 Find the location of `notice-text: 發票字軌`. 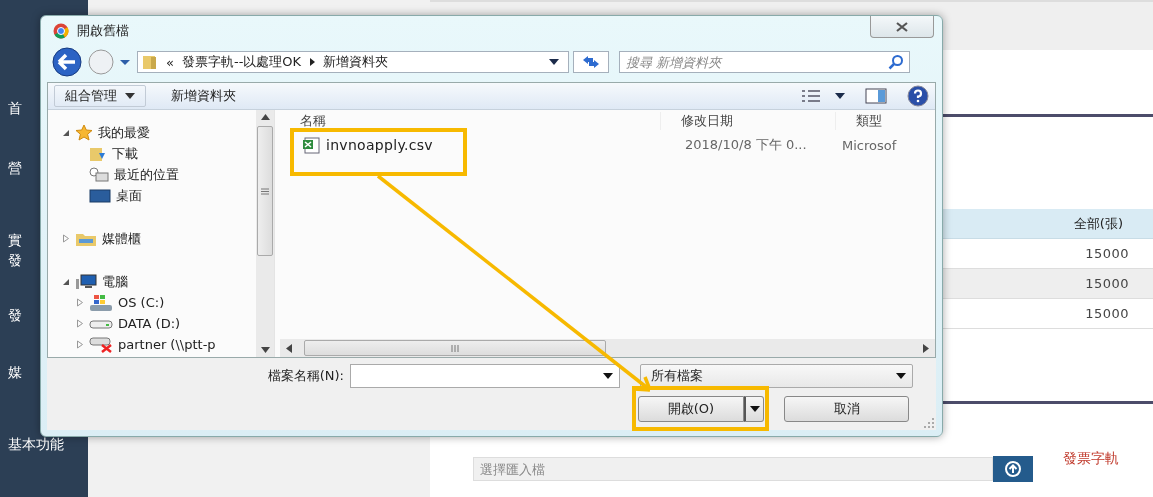

notice-text: 發票字軌 is located at coordinates (1091, 459).